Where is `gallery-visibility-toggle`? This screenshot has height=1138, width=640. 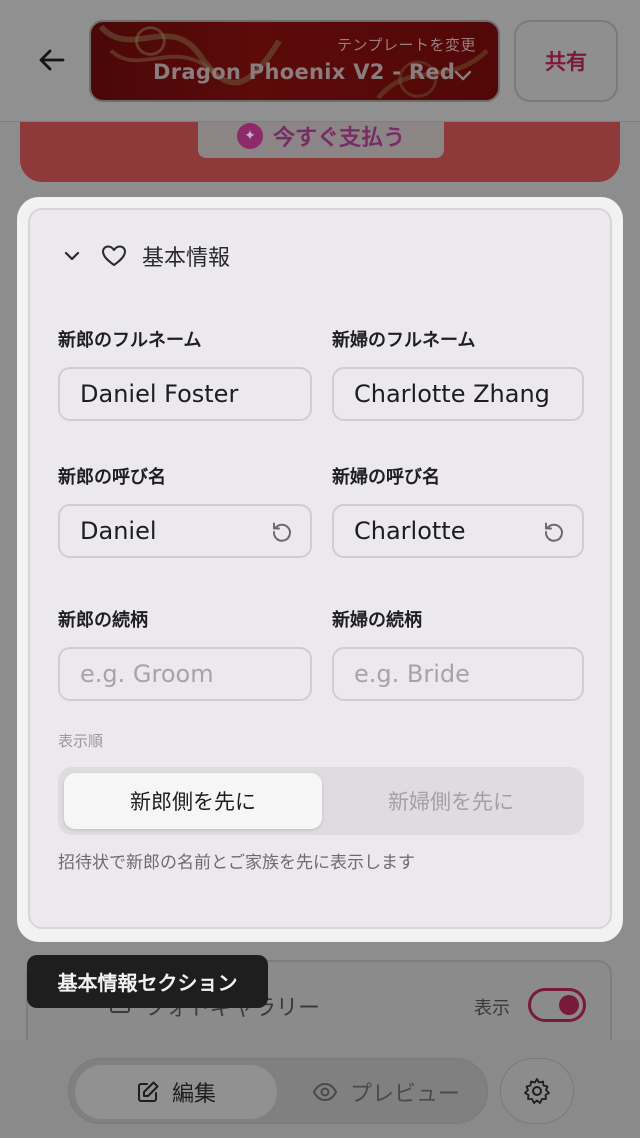
gallery-visibility-toggle is located at coordinates (557, 1005).